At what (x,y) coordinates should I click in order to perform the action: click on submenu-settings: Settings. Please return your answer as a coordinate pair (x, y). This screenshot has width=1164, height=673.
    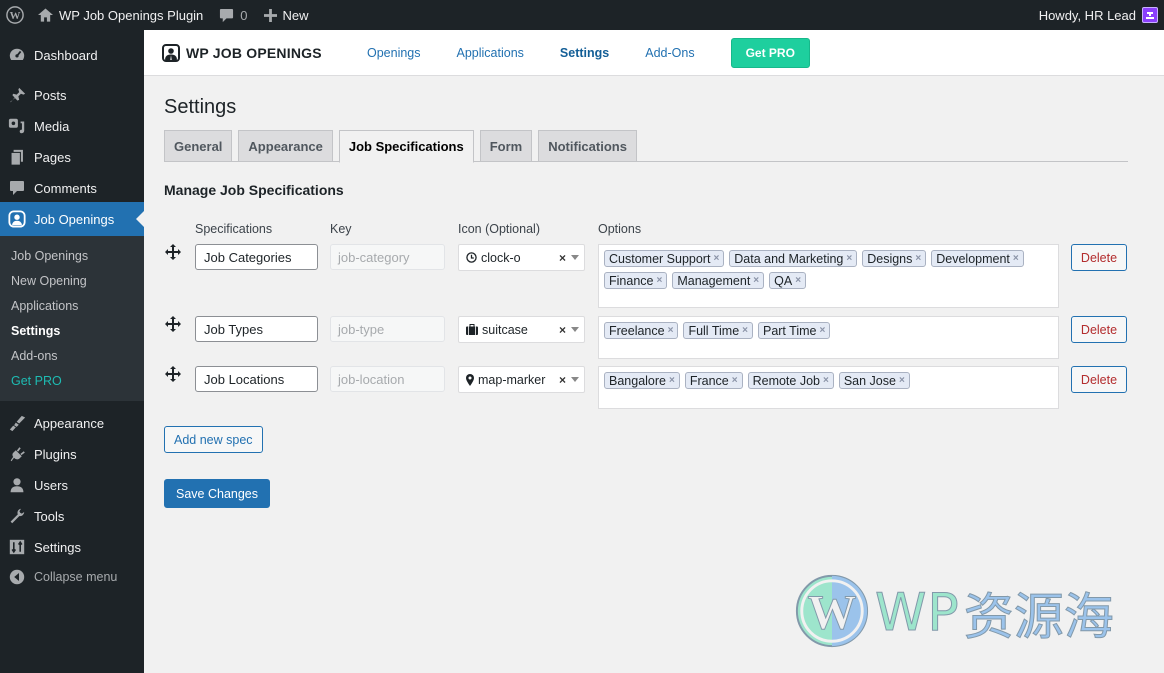
    Looking at the image, I should click on (72, 330).